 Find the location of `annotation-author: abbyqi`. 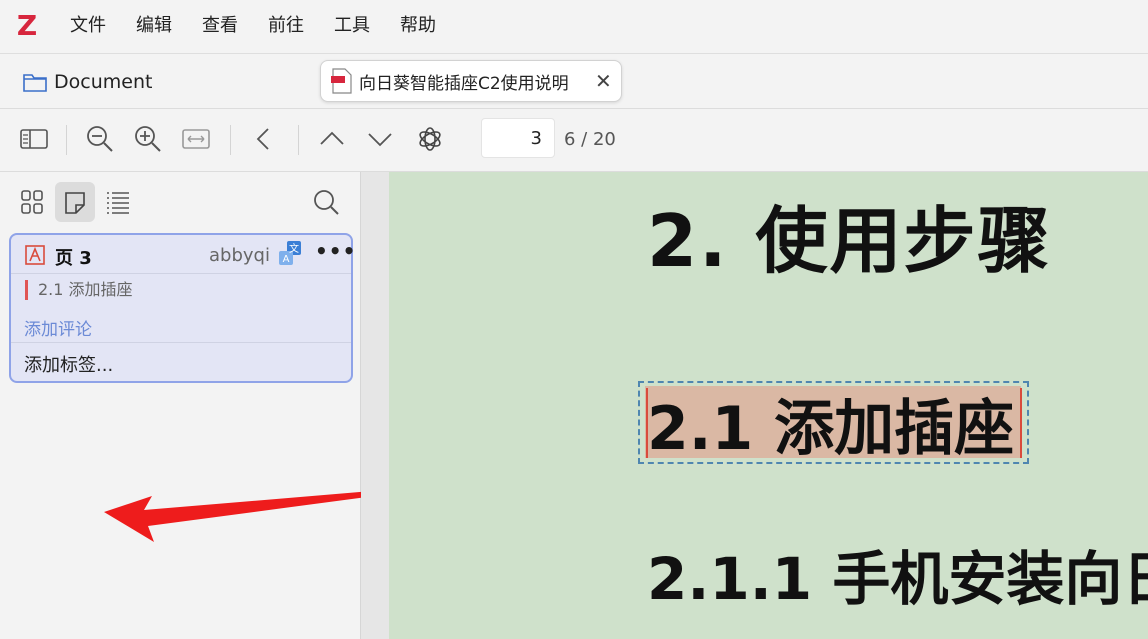

annotation-author: abbyqi is located at coordinates (239, 255).